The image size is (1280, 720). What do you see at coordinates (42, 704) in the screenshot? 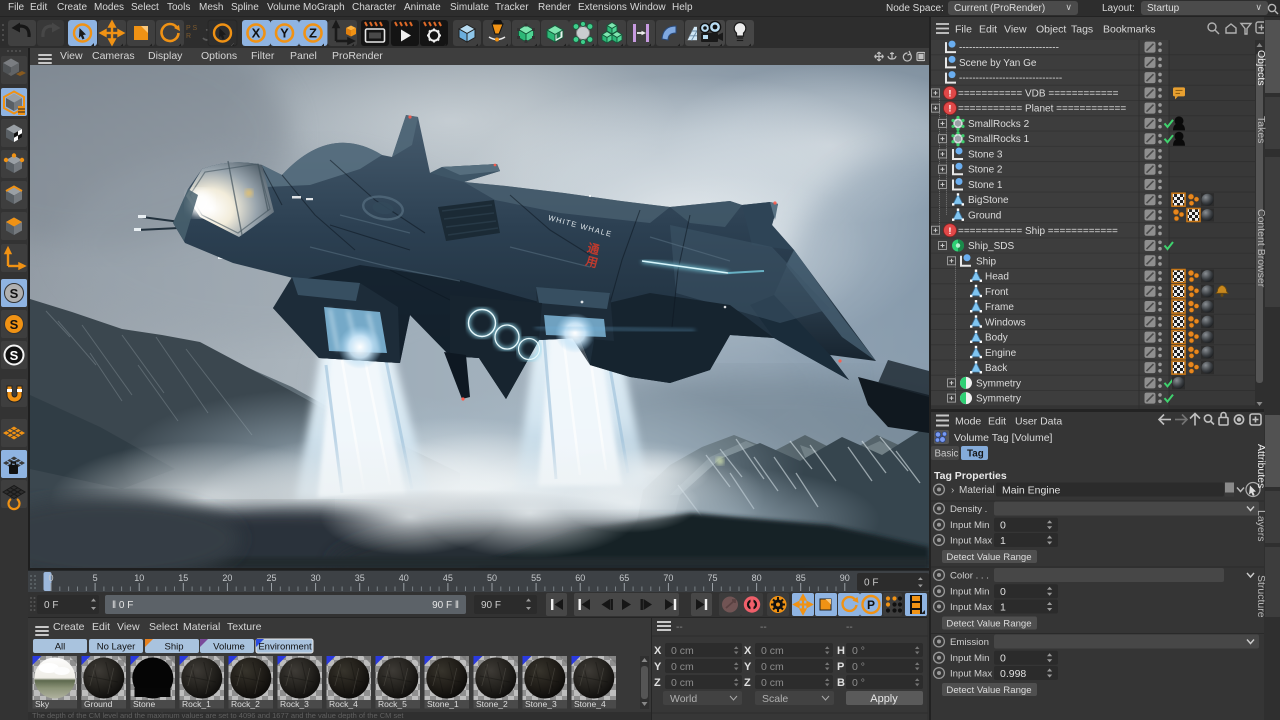
I see `svg-text: Sky` at bounding box center [42, 704].